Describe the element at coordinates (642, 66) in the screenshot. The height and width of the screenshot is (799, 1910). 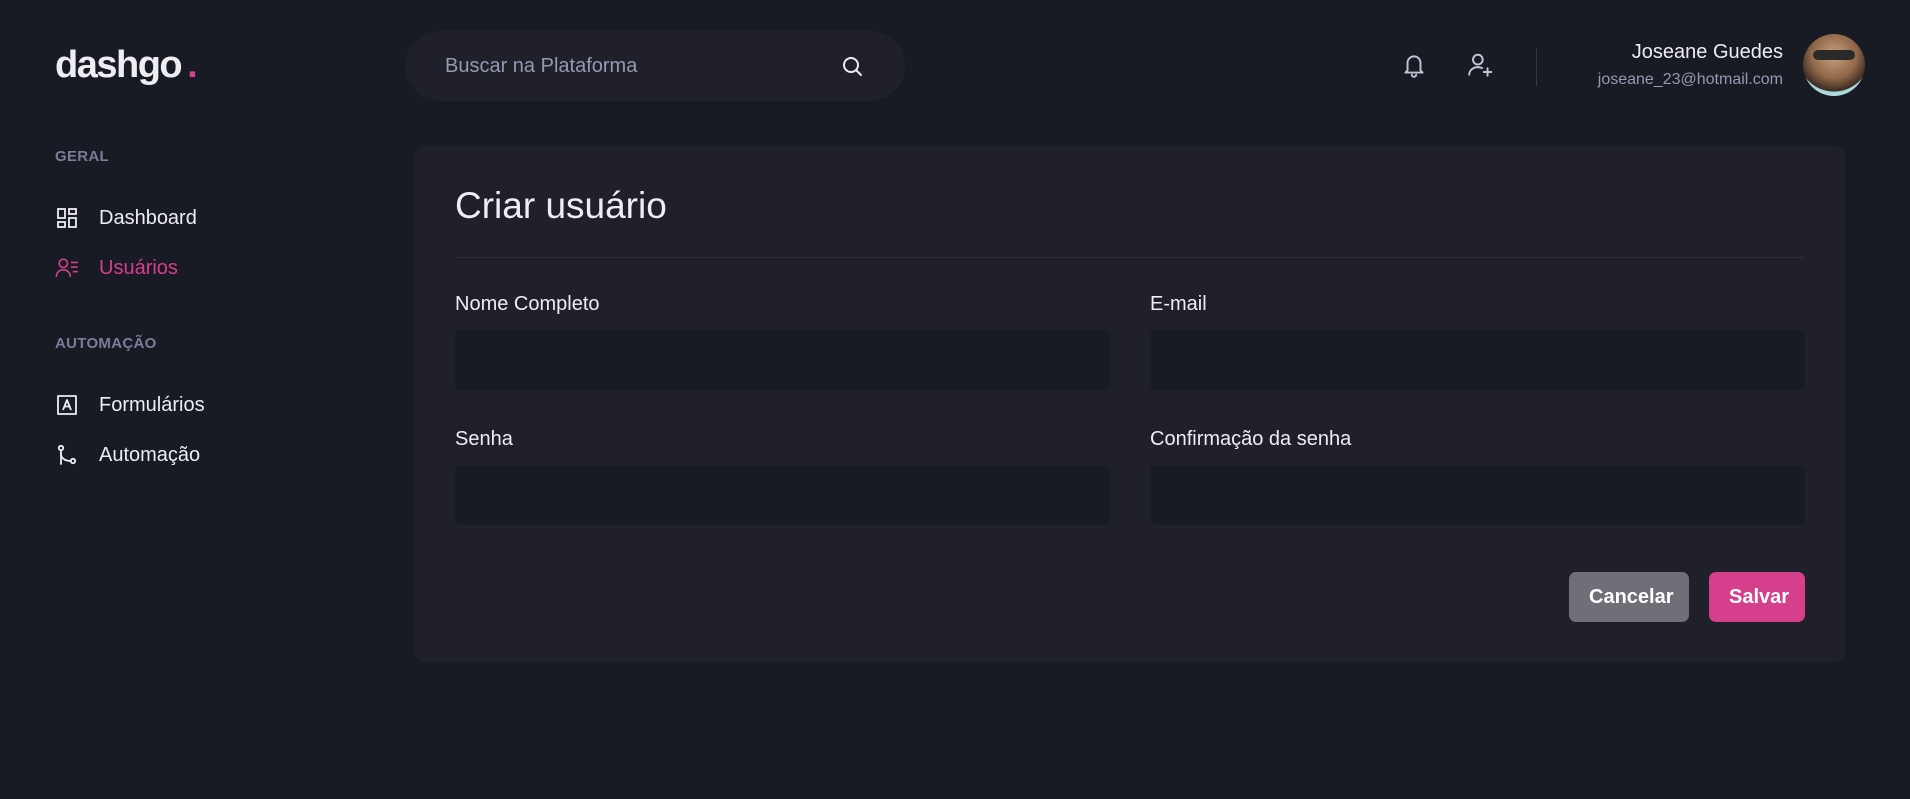
I see `search-input` at that location.